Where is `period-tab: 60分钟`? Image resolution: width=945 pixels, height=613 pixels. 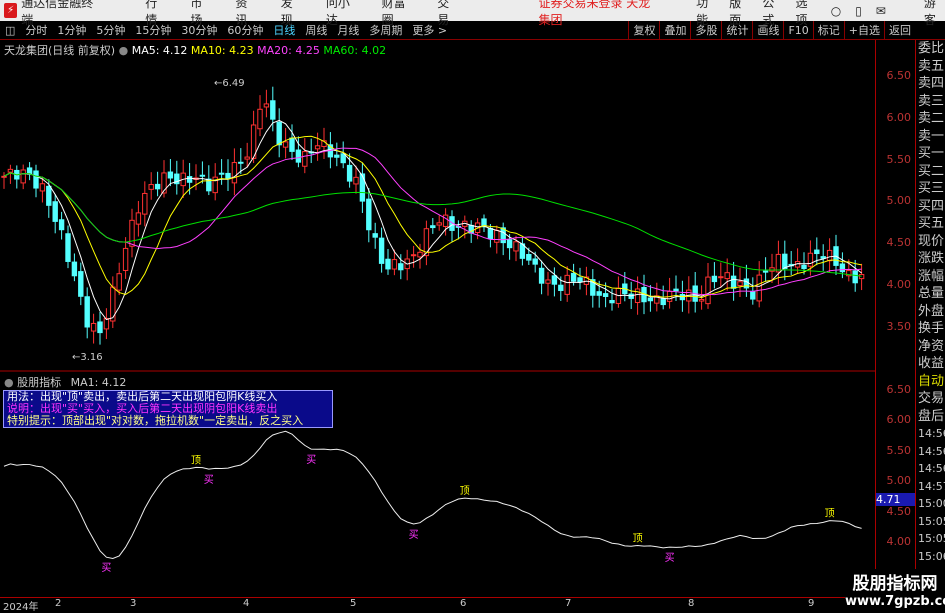
period-tab: 60分钟 is located at coordinates (245, 30).